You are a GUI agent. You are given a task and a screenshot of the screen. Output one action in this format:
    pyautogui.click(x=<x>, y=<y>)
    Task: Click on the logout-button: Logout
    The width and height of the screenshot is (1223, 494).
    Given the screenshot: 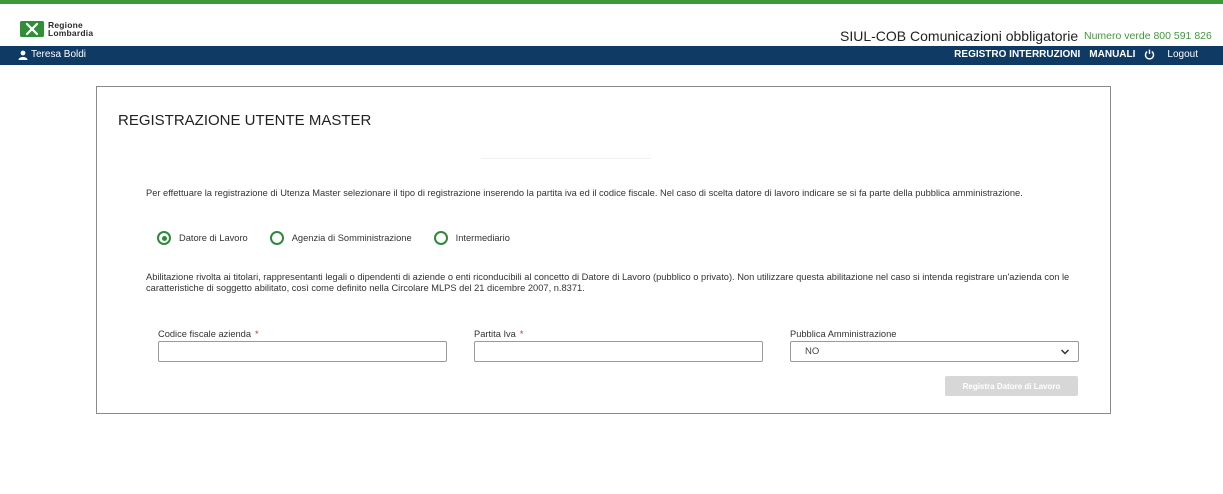 What is the action you would take?
    pyautogui.click(x=1171, y=54)
    